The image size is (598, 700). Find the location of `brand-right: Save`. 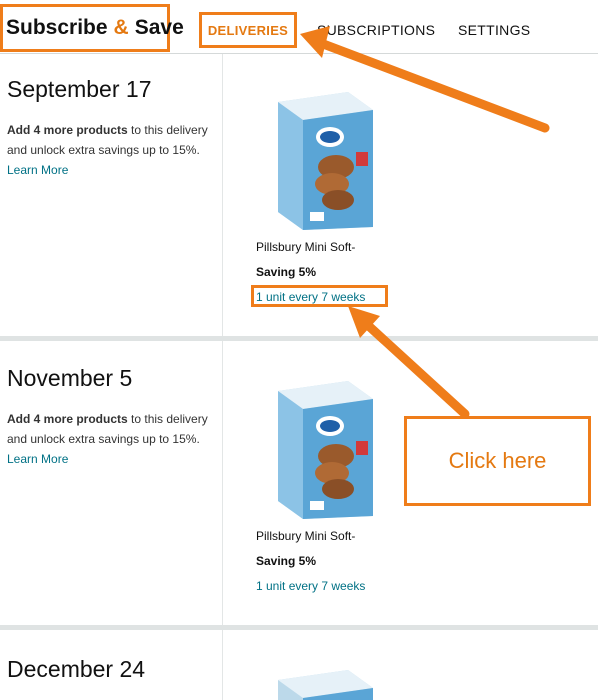

brand-right: Save is located at coordinates (159, 27).